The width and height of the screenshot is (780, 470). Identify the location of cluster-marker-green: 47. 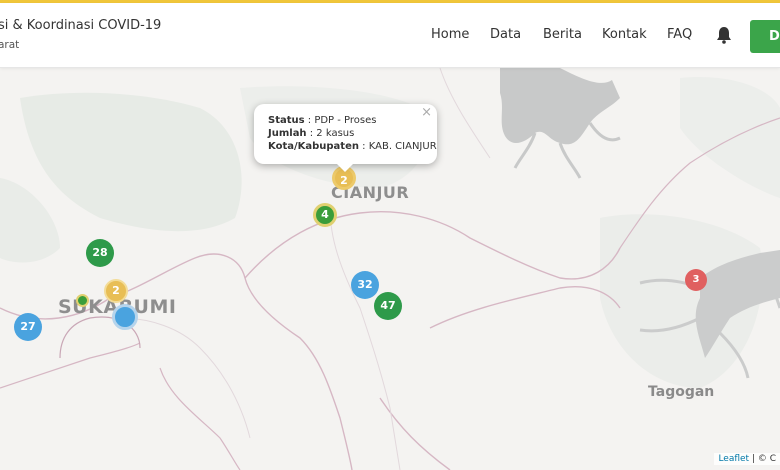
(388, 306).